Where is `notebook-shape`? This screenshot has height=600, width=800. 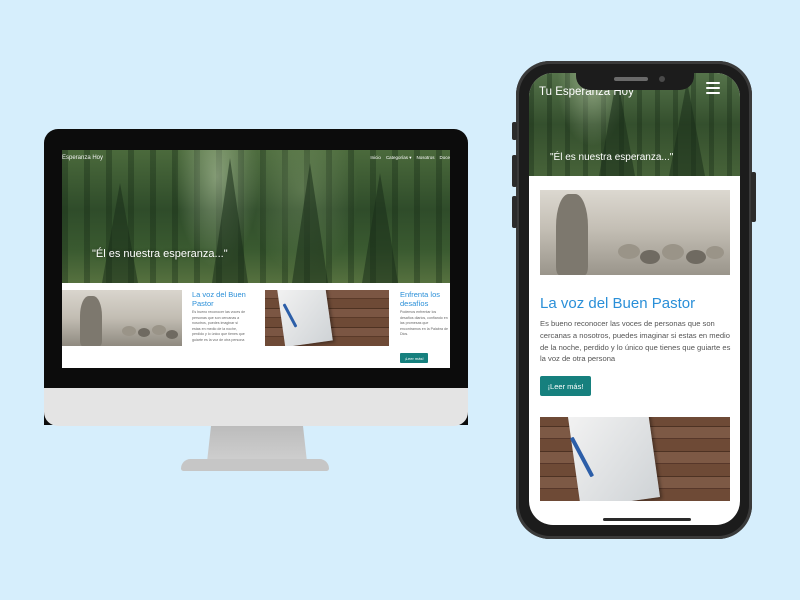
notebook-shape is located at coordinates (305, 318).